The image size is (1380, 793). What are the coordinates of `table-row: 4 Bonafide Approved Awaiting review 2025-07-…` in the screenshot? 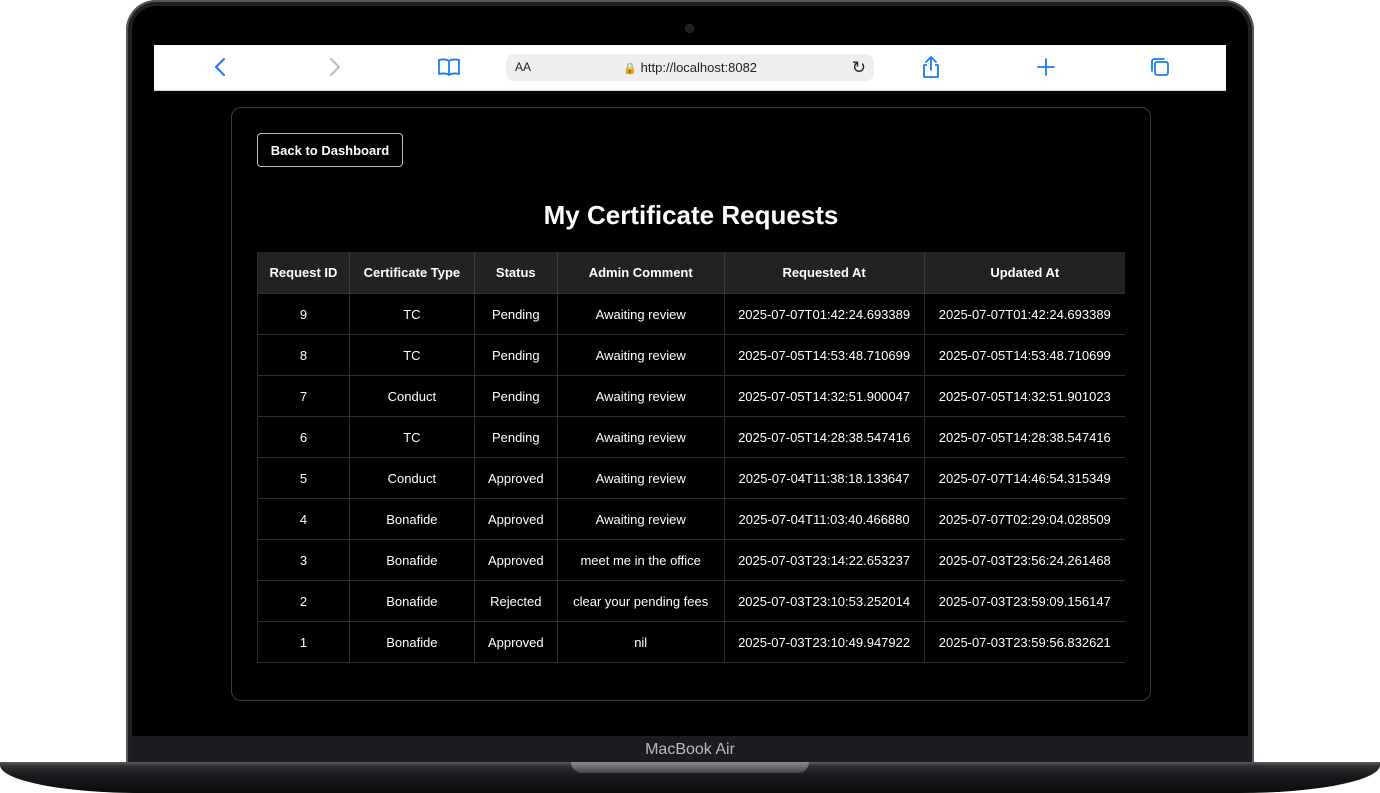 It's located at (691, 519).